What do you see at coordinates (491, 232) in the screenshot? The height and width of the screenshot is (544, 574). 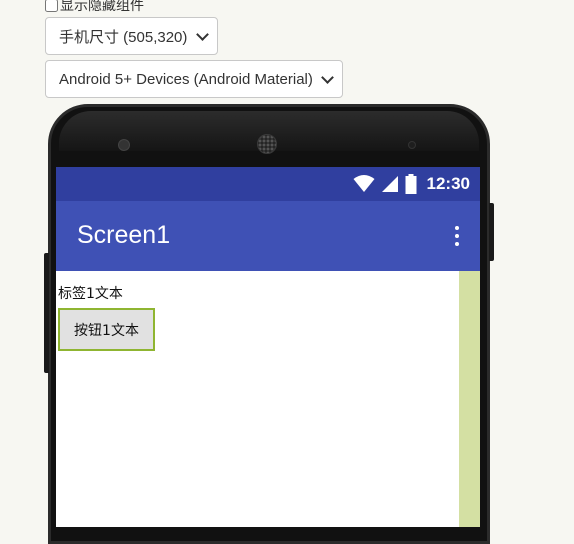 I see `phone-right-side-button` at bounding box center [491, 232].